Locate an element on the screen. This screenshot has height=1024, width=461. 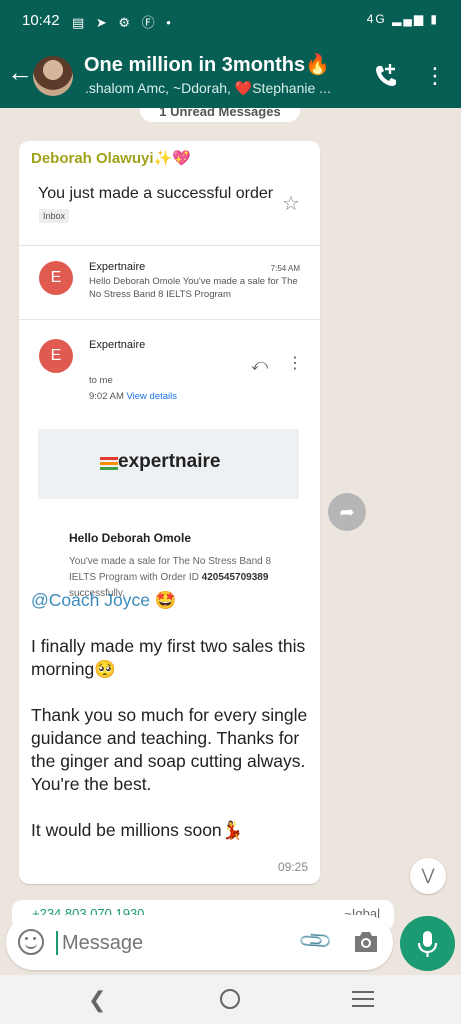
notification-icons: ▤ ➤ ⚙ Ⓕ • is located at coordinates (123, 22).